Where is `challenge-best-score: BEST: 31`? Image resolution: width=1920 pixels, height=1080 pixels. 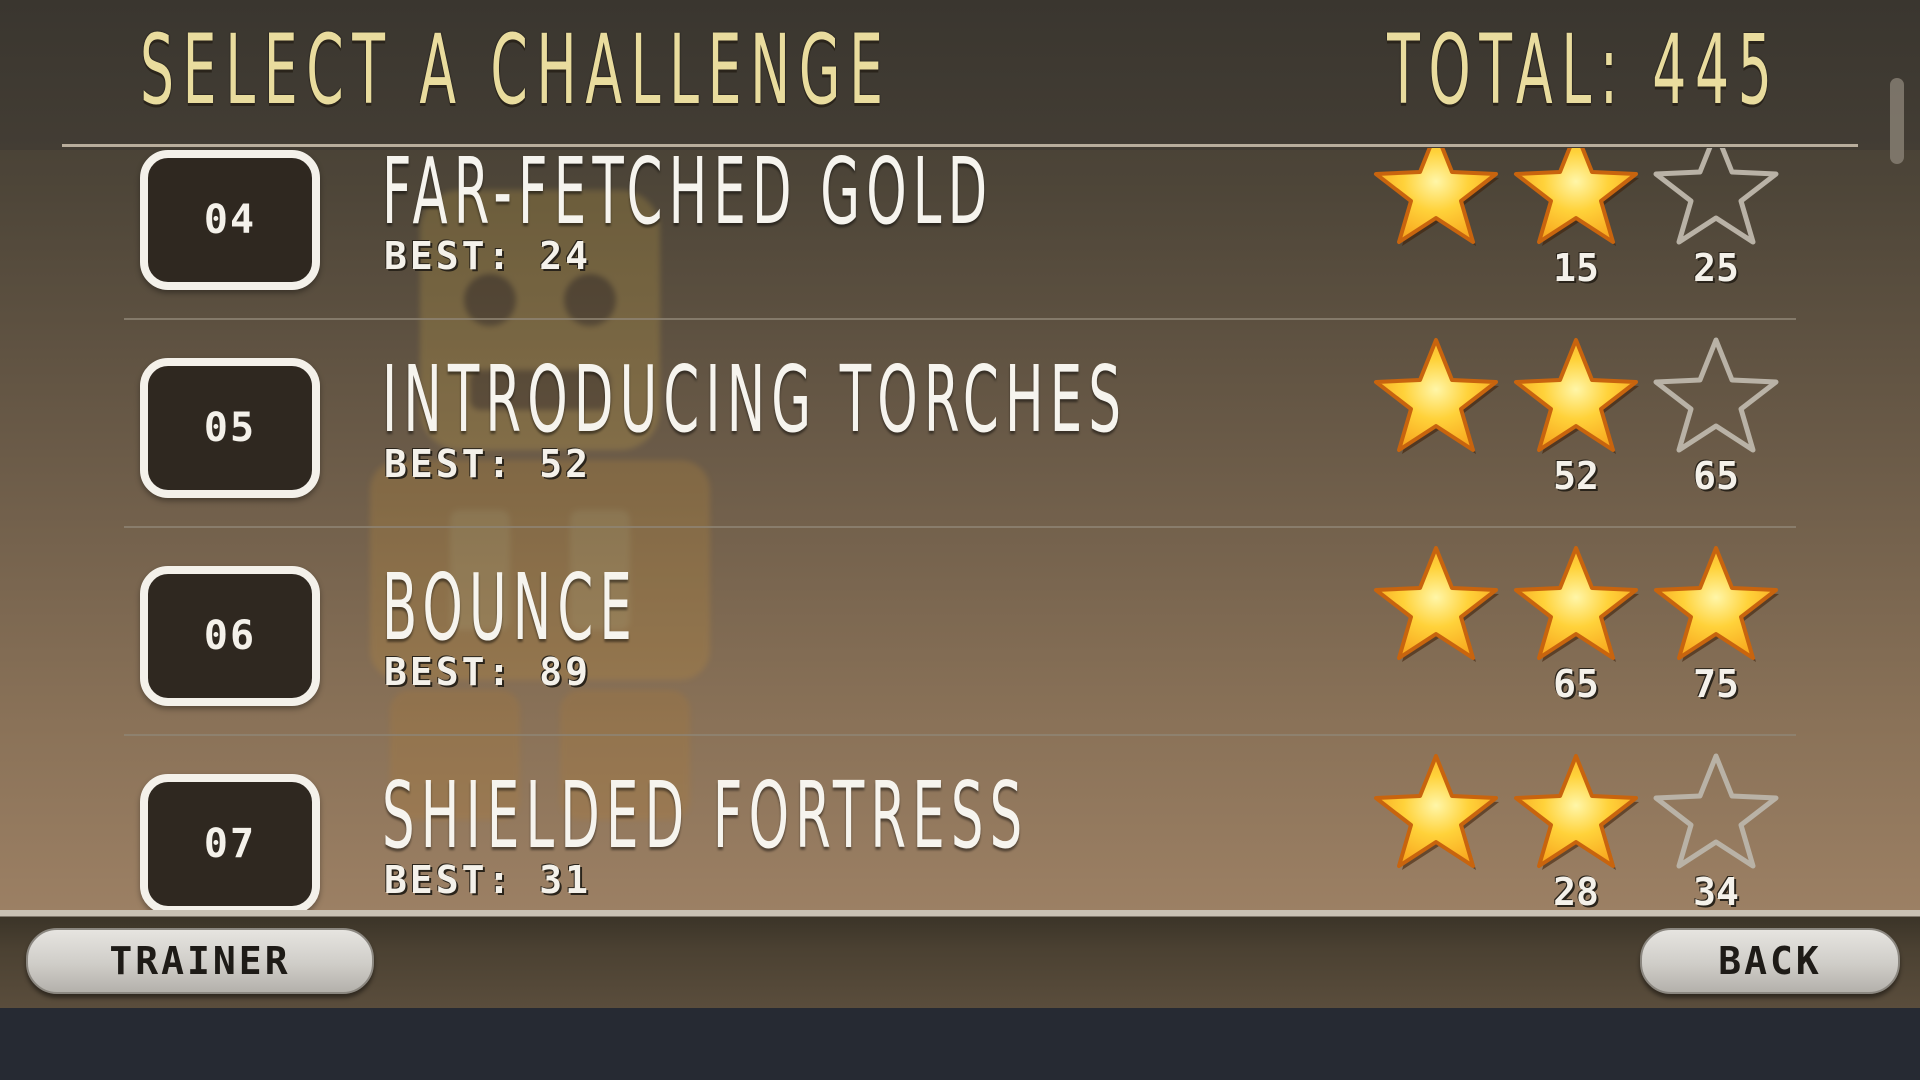
challenge-best-score: BEST: 31 is located at coordinates (488, 880).